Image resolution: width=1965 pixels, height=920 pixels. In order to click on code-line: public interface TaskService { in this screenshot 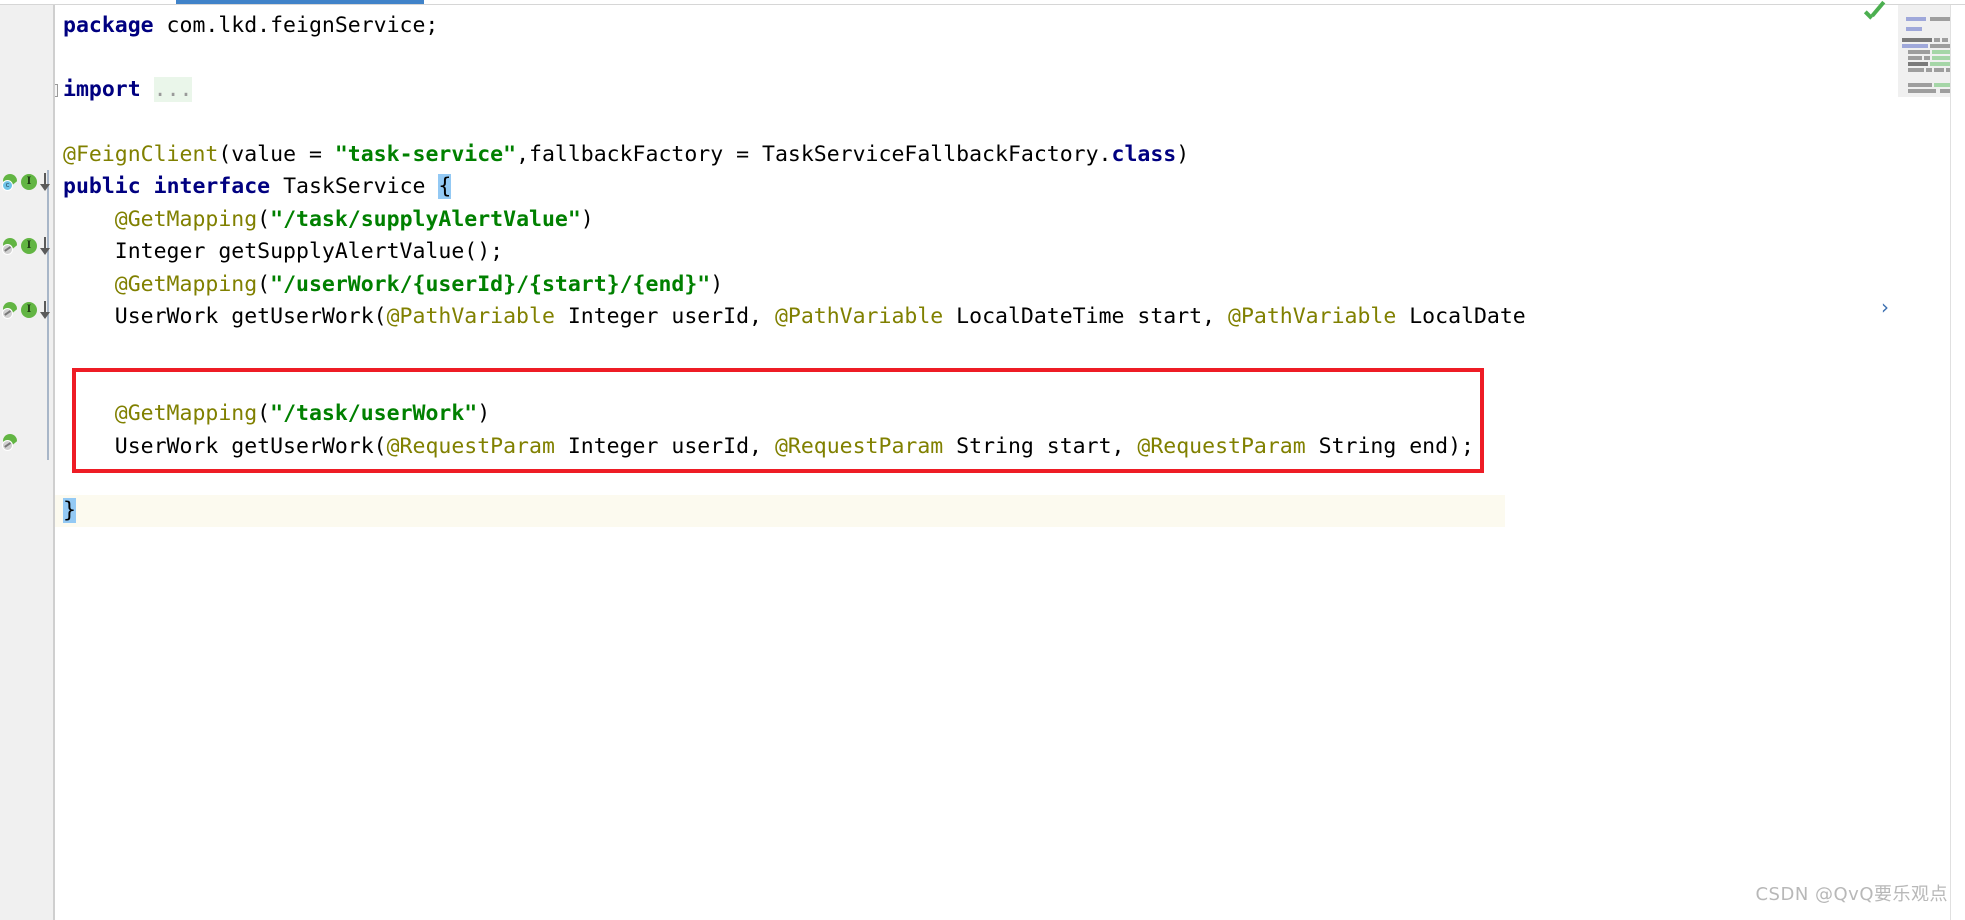, I will do `click(257, 187)`.